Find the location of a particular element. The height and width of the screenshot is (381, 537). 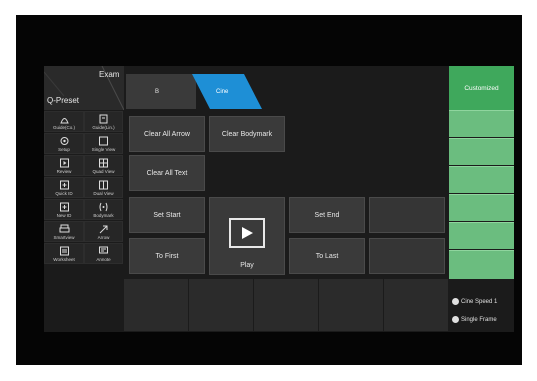

new-id-icon is located at coordinates (64, 206).